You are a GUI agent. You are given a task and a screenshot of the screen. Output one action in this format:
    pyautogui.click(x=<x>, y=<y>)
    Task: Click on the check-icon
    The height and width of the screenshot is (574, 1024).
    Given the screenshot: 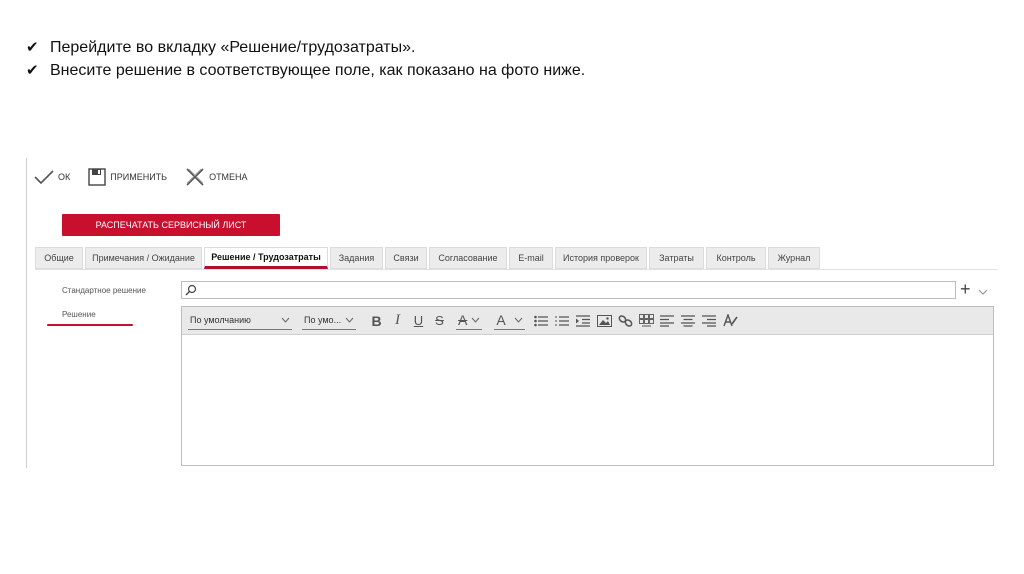 What is the action you would take?
    pyautogui.click(x=44, y=177)
    